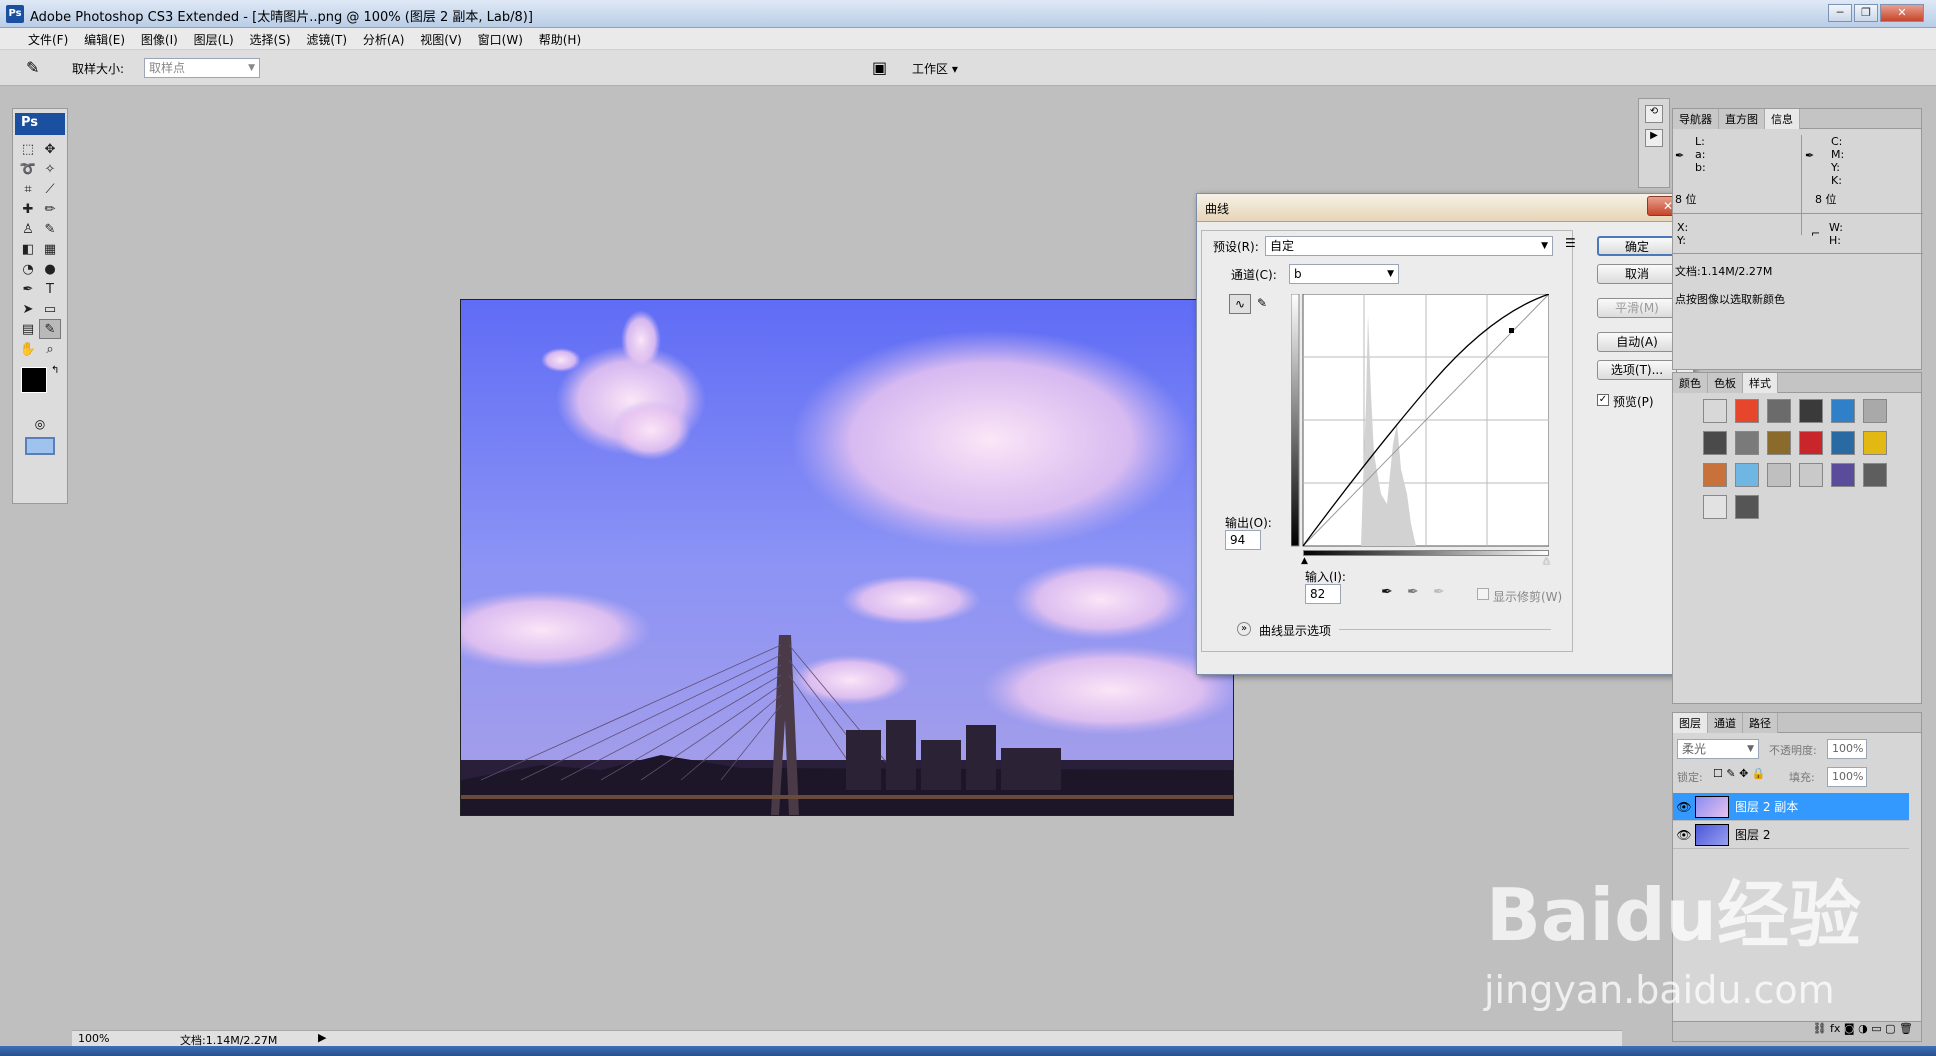 This screenshot has height=1056, width=1936. What do you see at coordinates (40, 446) in the screenshot?
I see `screen-mode-icon` at bounding box center [40, 446].